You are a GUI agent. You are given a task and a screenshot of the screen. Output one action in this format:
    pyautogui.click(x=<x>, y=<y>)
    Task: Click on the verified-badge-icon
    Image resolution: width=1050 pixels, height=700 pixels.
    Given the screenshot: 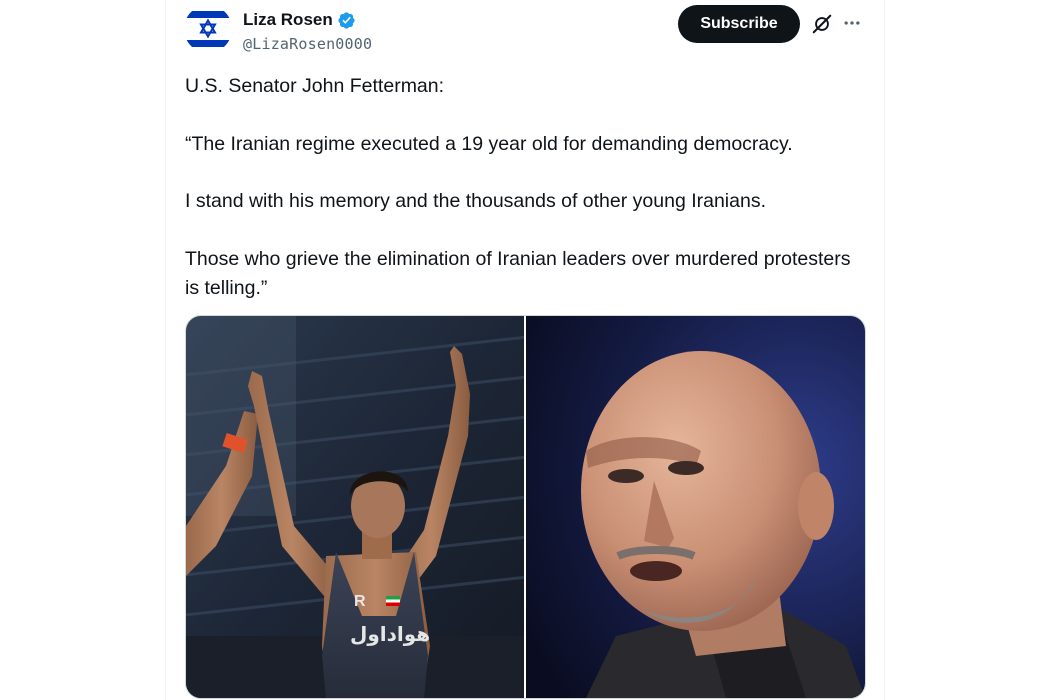 What is the action you would take?
    pyautogui.click(x=346, y=20)
    